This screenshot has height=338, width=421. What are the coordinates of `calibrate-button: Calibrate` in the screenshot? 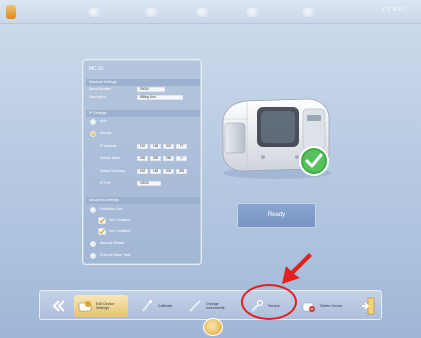 It's located at (163, 306).